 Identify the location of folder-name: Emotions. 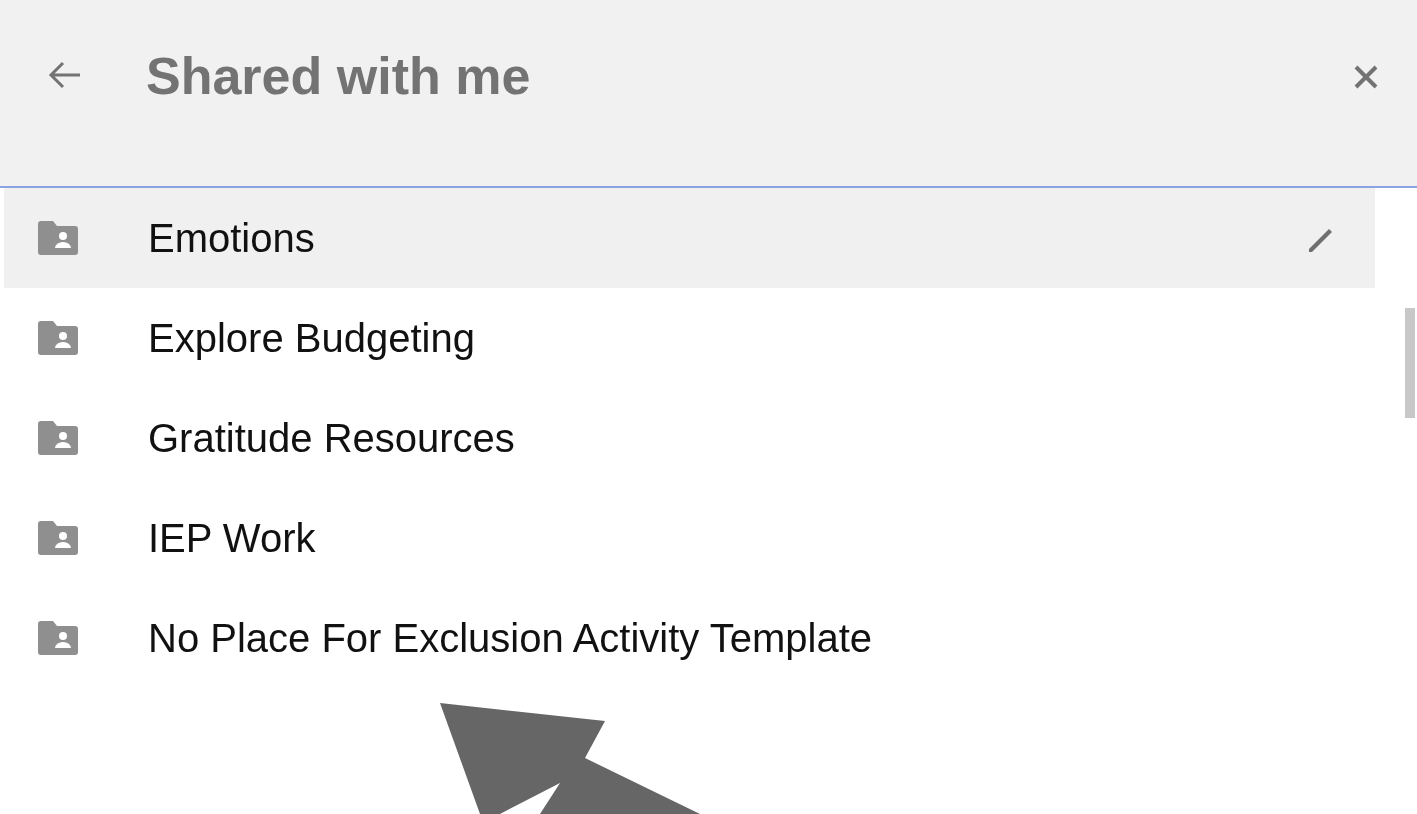
(232, 238).